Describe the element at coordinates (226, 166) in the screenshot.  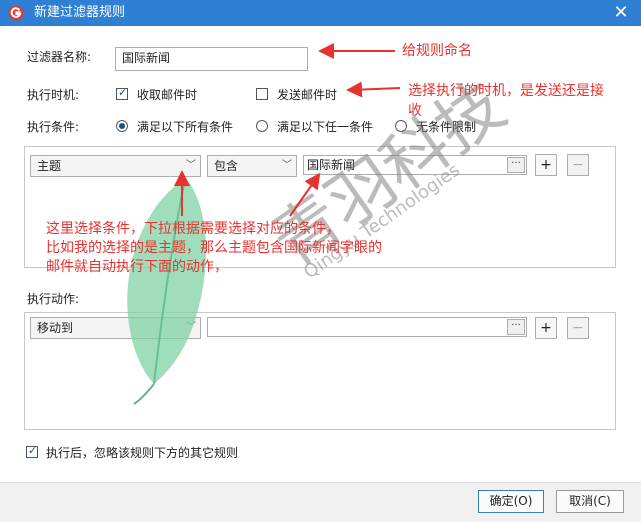
I see `condition-operator-value: 包含` at that location.